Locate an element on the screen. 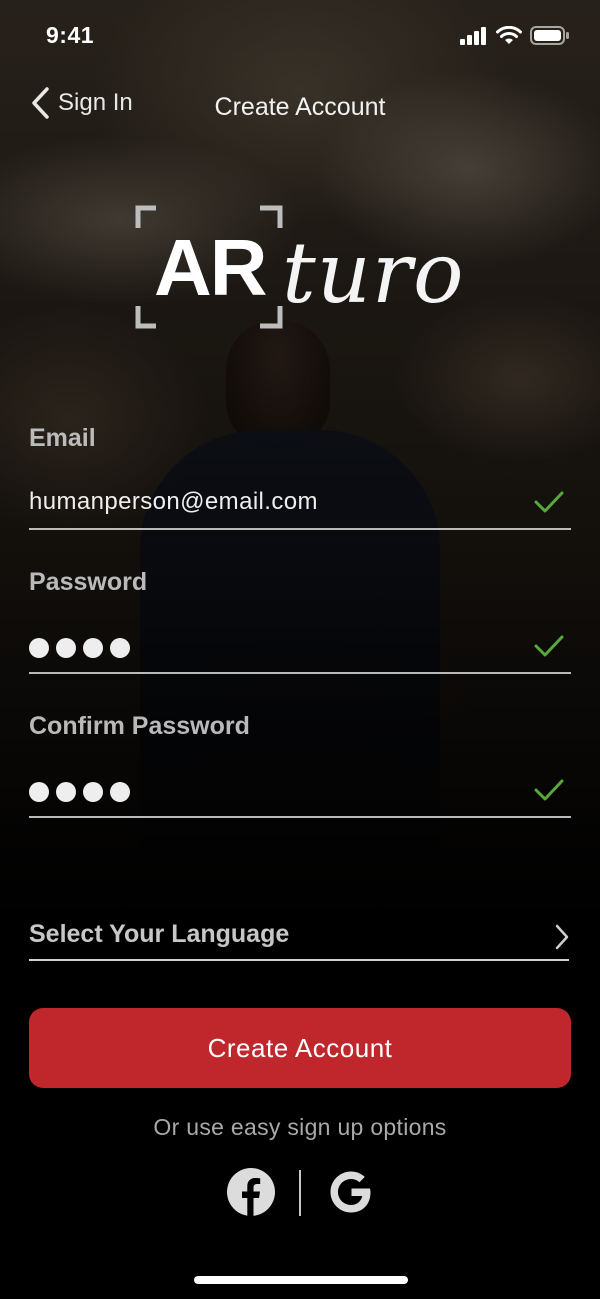 This screenshot has width=600, height=1299. email-label: Email is located at coordinates (62, 438).